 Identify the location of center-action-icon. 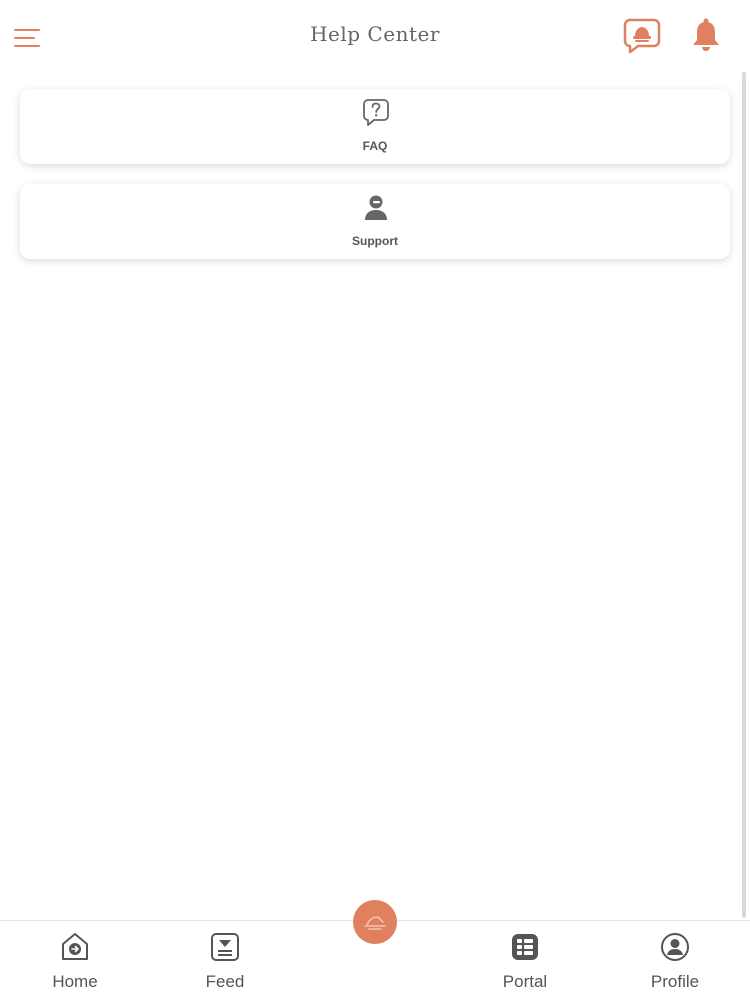
(375, 923).